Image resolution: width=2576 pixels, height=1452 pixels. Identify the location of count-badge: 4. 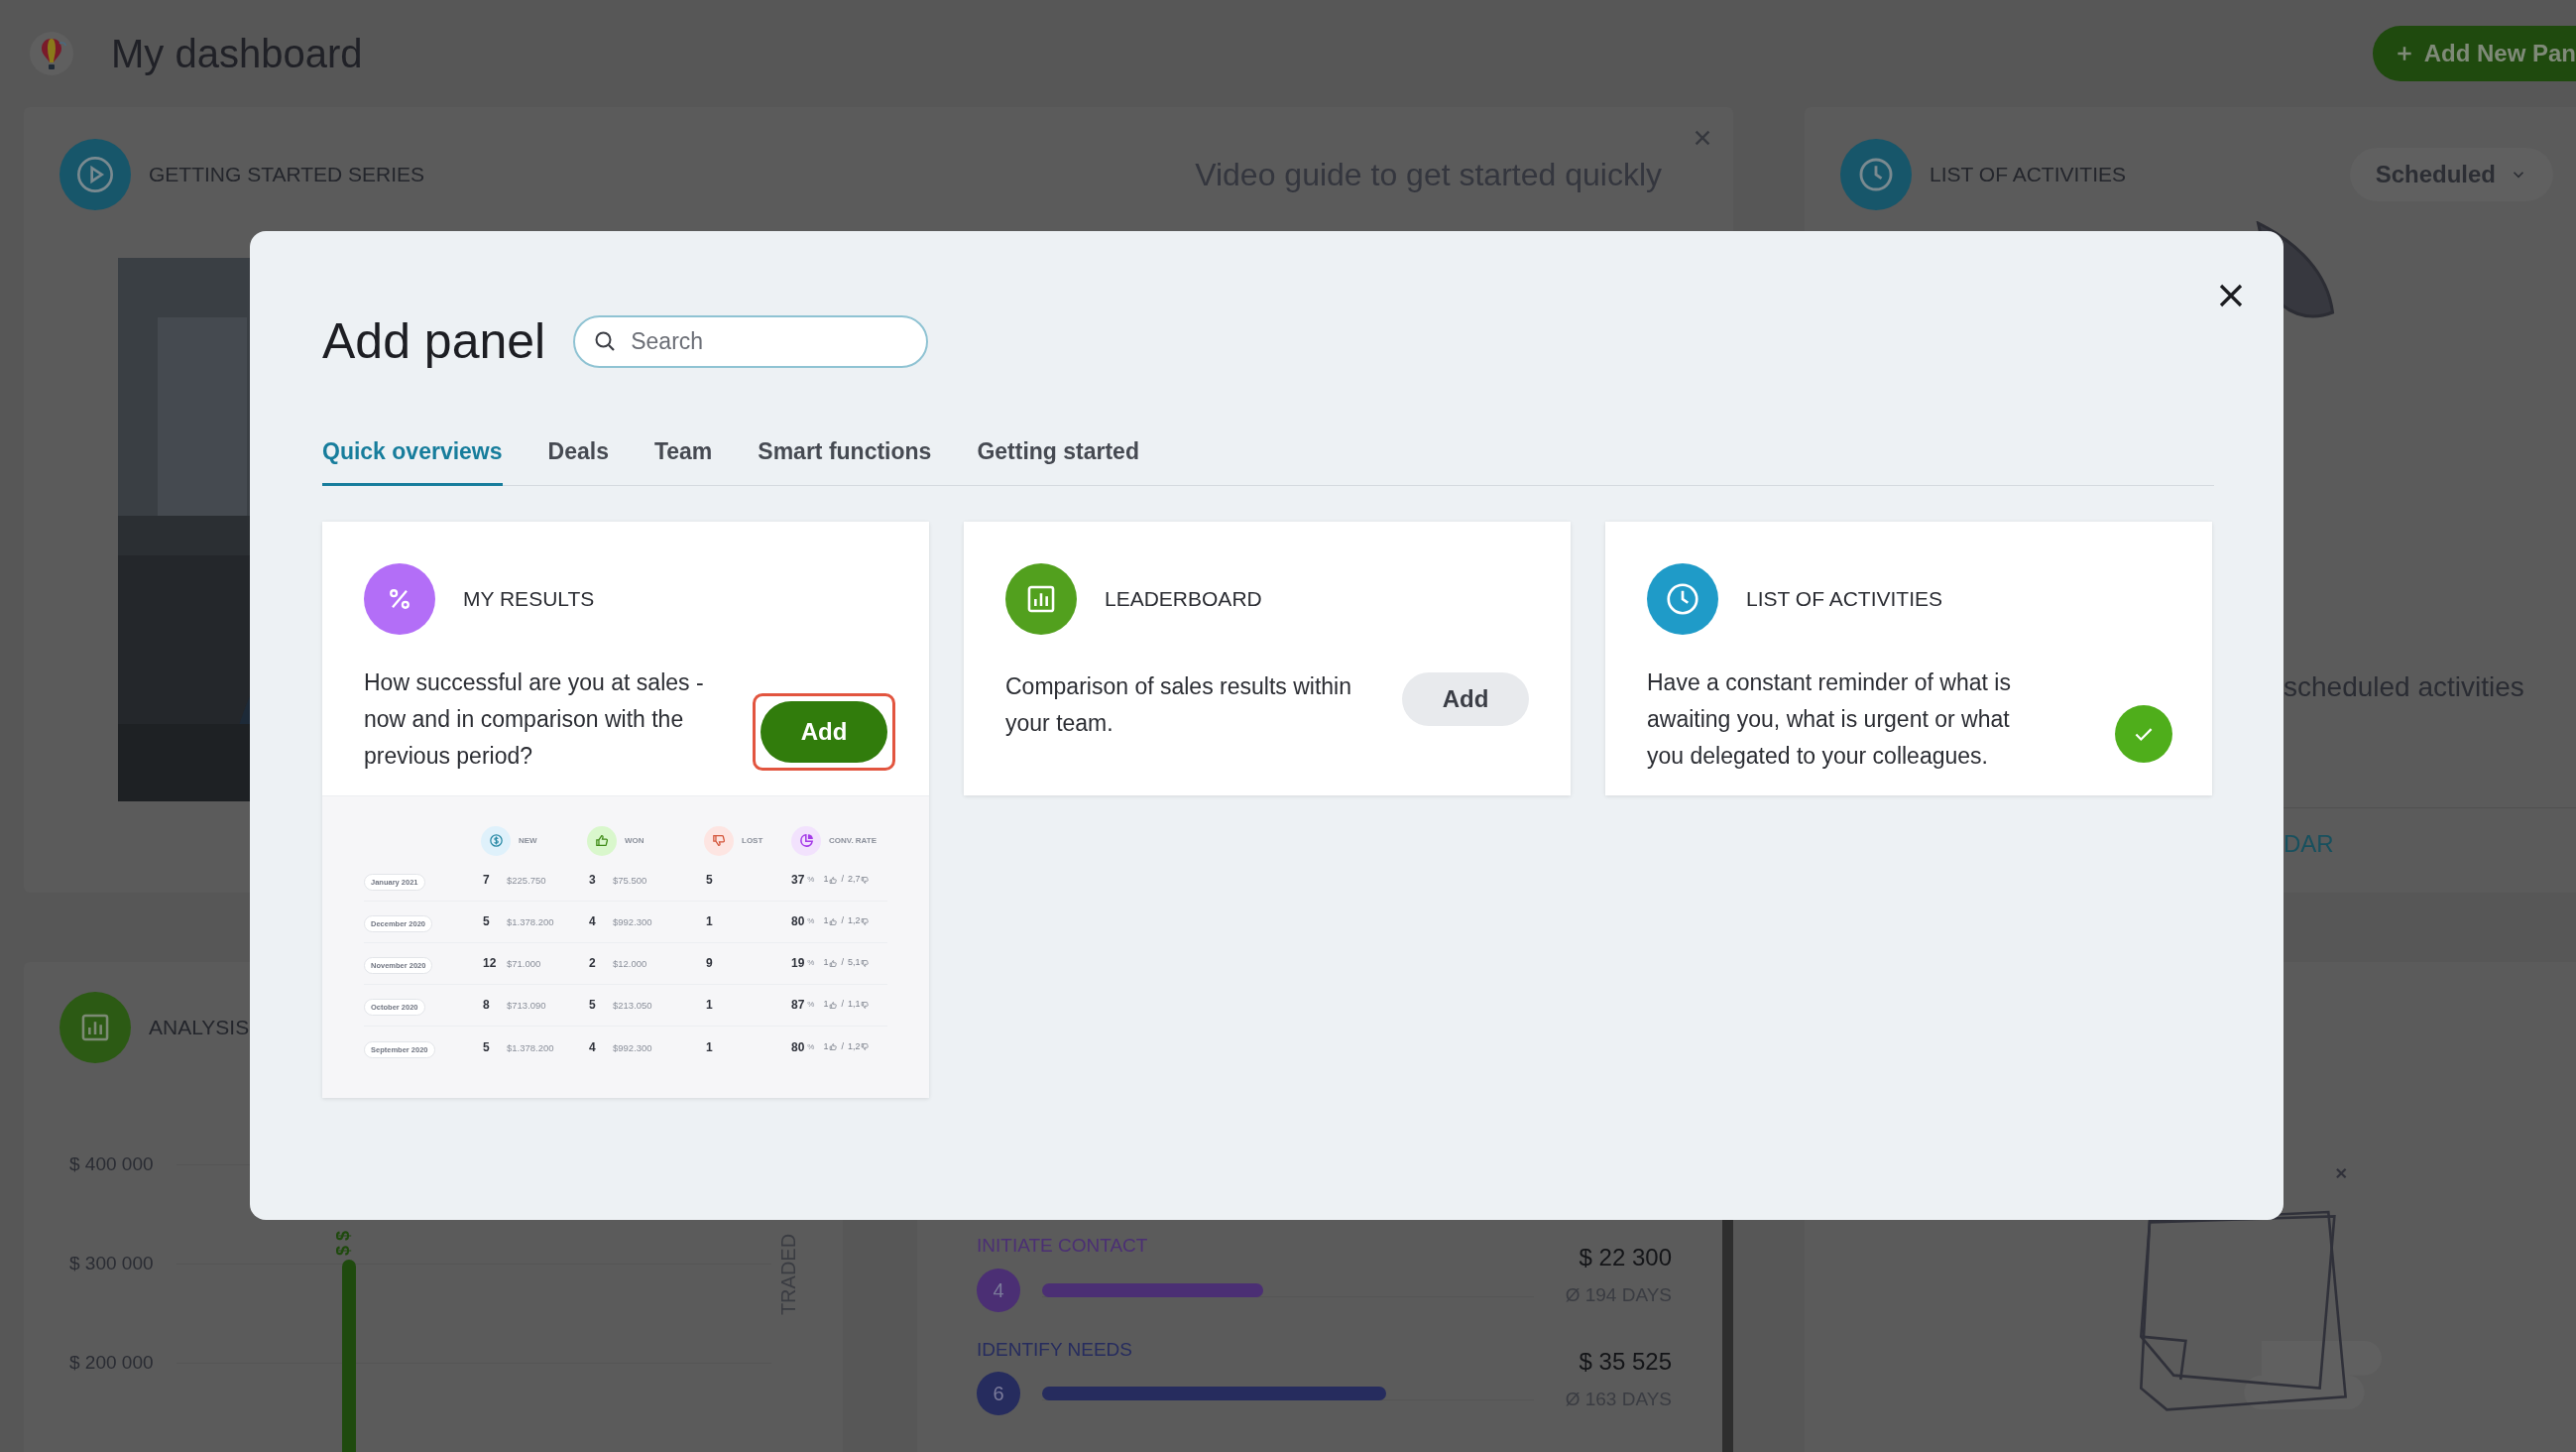
(999, 1290).